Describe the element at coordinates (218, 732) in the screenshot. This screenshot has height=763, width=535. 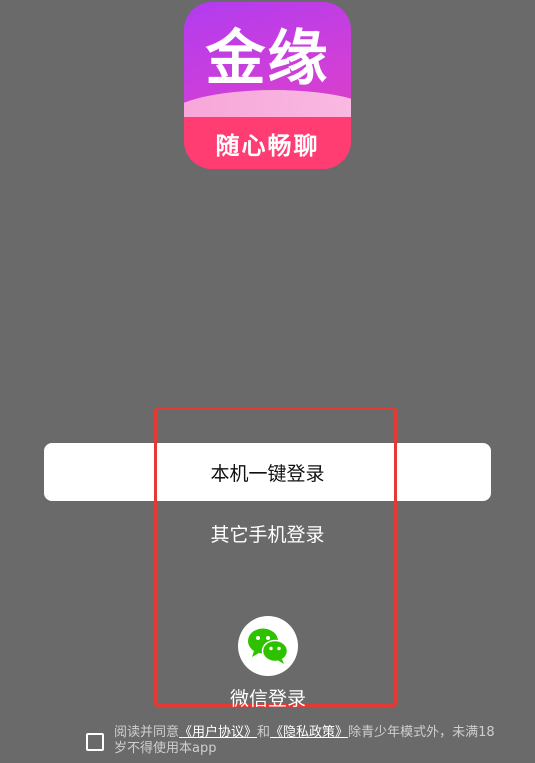
I see `user-agreement-link: 《用户协议》` at that location.